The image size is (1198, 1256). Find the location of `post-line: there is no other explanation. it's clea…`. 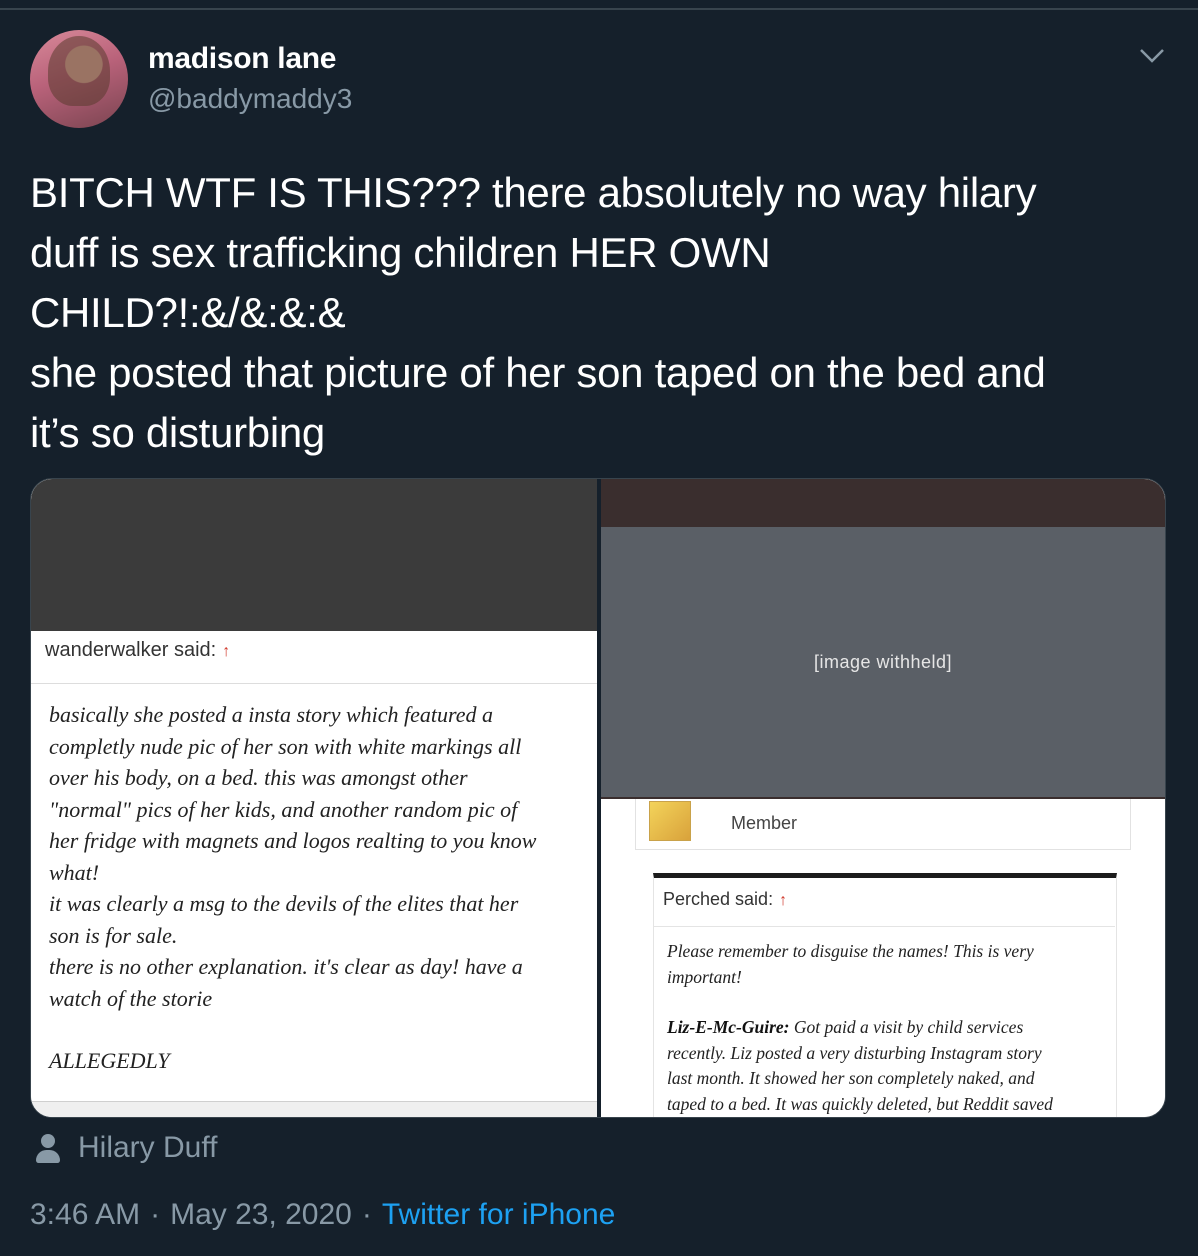

post-line: there is no other explanation. it's clea… is located at coordinates (286, 966).